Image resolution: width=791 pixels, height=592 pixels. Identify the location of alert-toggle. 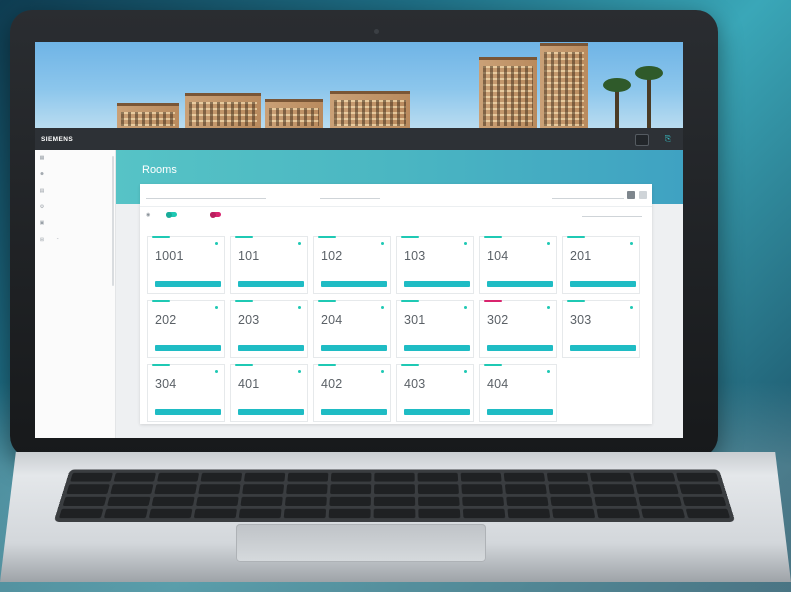
(215, 214).